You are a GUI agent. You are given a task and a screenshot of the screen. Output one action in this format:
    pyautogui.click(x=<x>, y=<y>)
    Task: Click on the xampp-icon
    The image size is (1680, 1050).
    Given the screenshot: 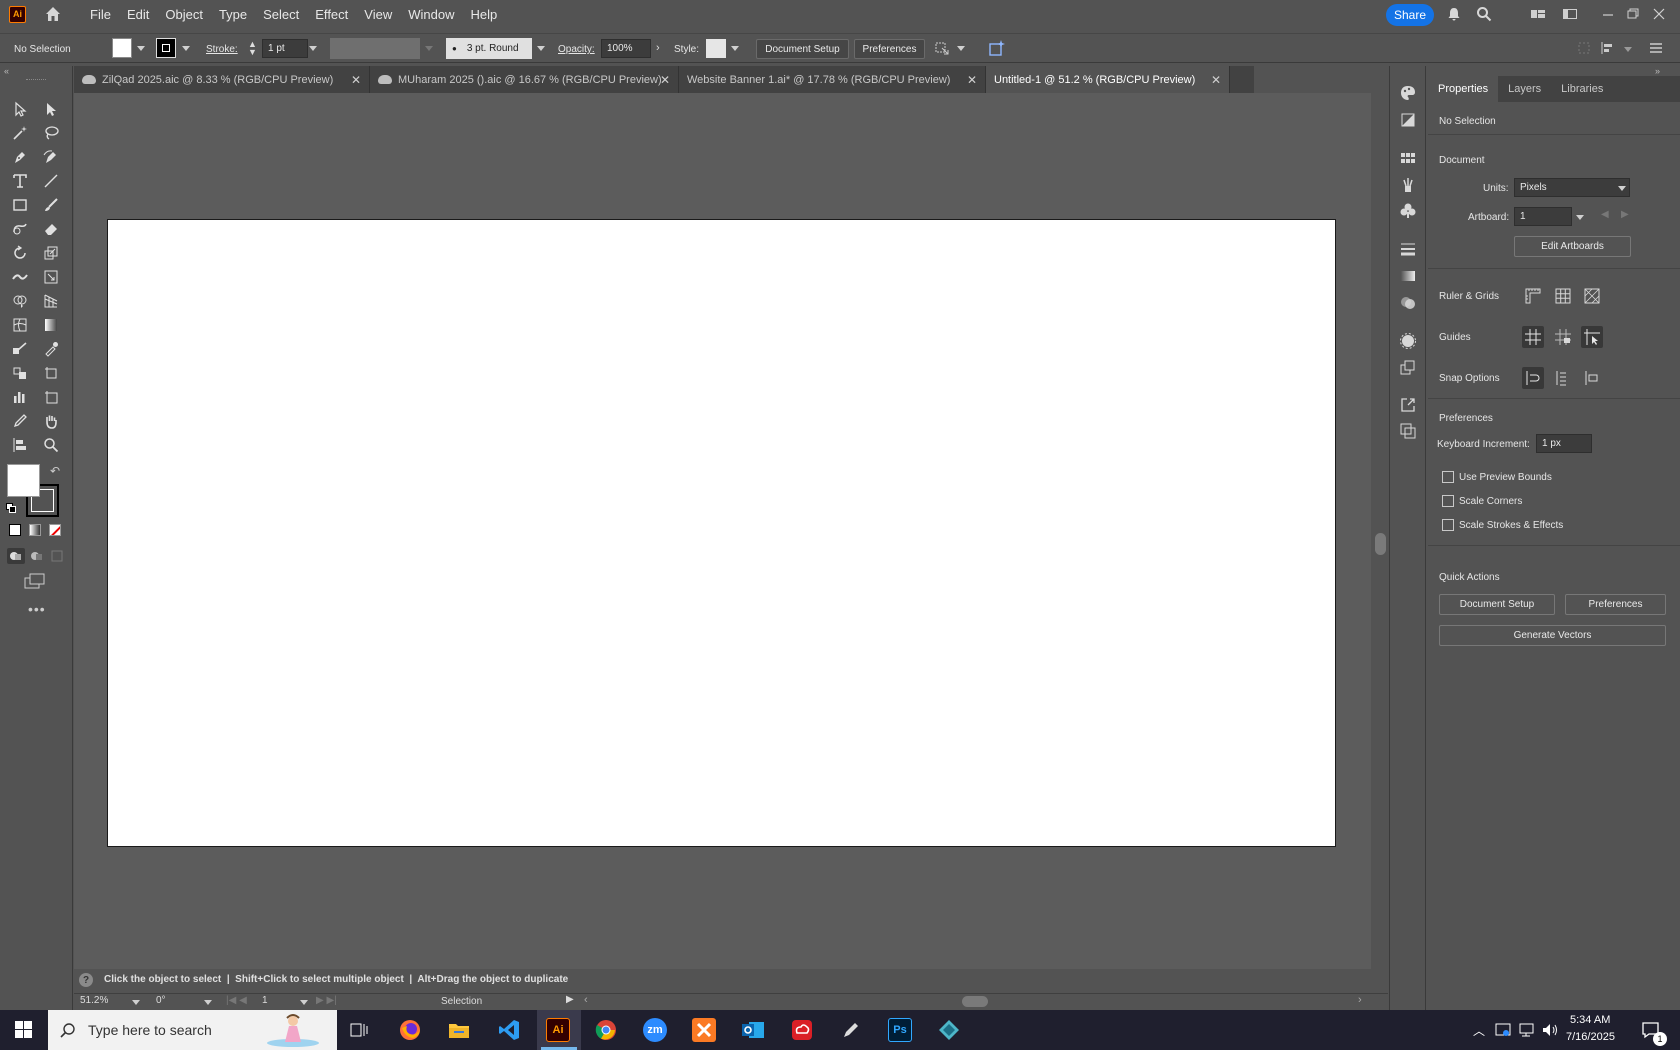 What is the action you would take?
    pyautogui.click(x=704, y=1030)
    